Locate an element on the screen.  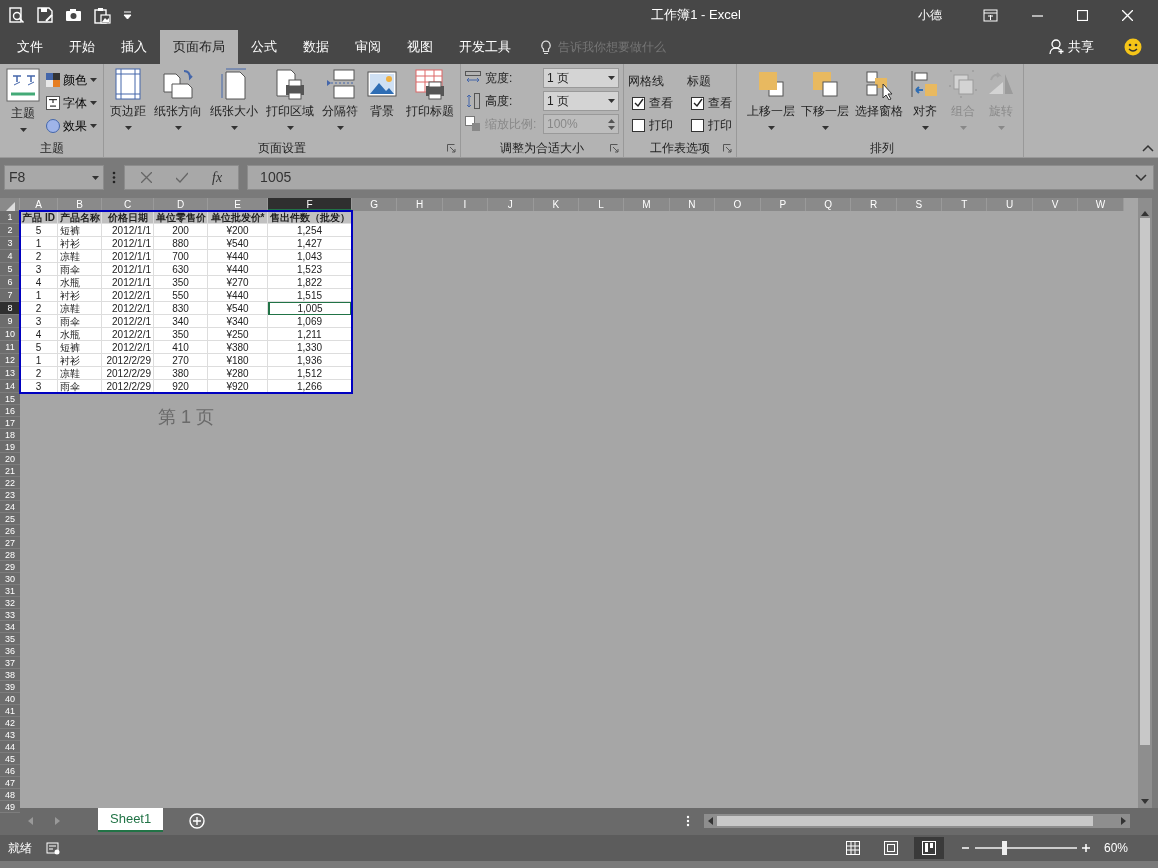
row-header: 29 is located at coordinates (10, 567).